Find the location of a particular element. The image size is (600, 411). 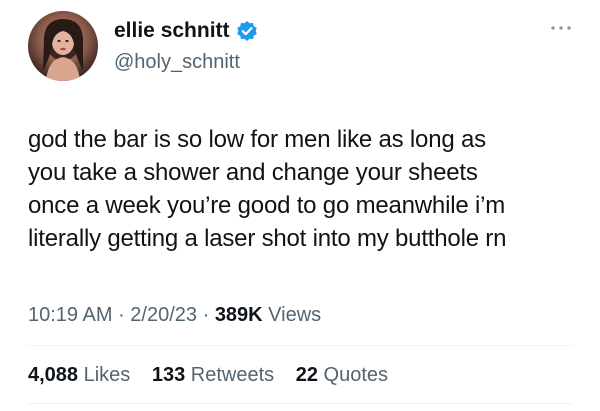

display-name: ellie schnitt is located at coordinates (172, 31).